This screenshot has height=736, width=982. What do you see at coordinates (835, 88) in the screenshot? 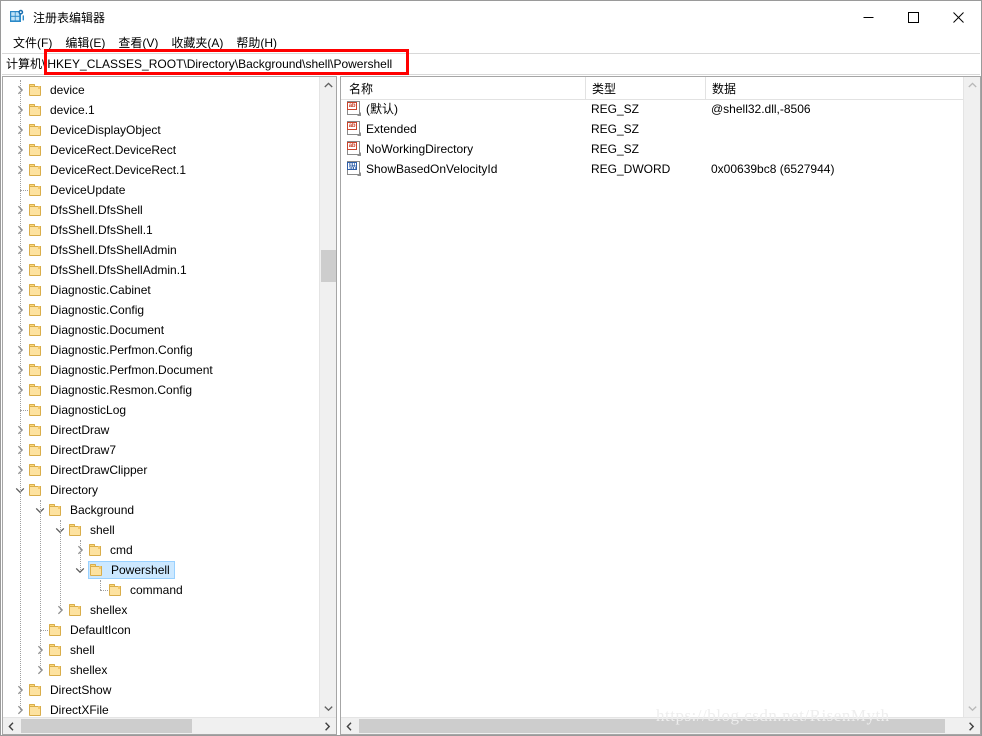
I see `column-header-data: 数据` at bounding box center [835, 88].